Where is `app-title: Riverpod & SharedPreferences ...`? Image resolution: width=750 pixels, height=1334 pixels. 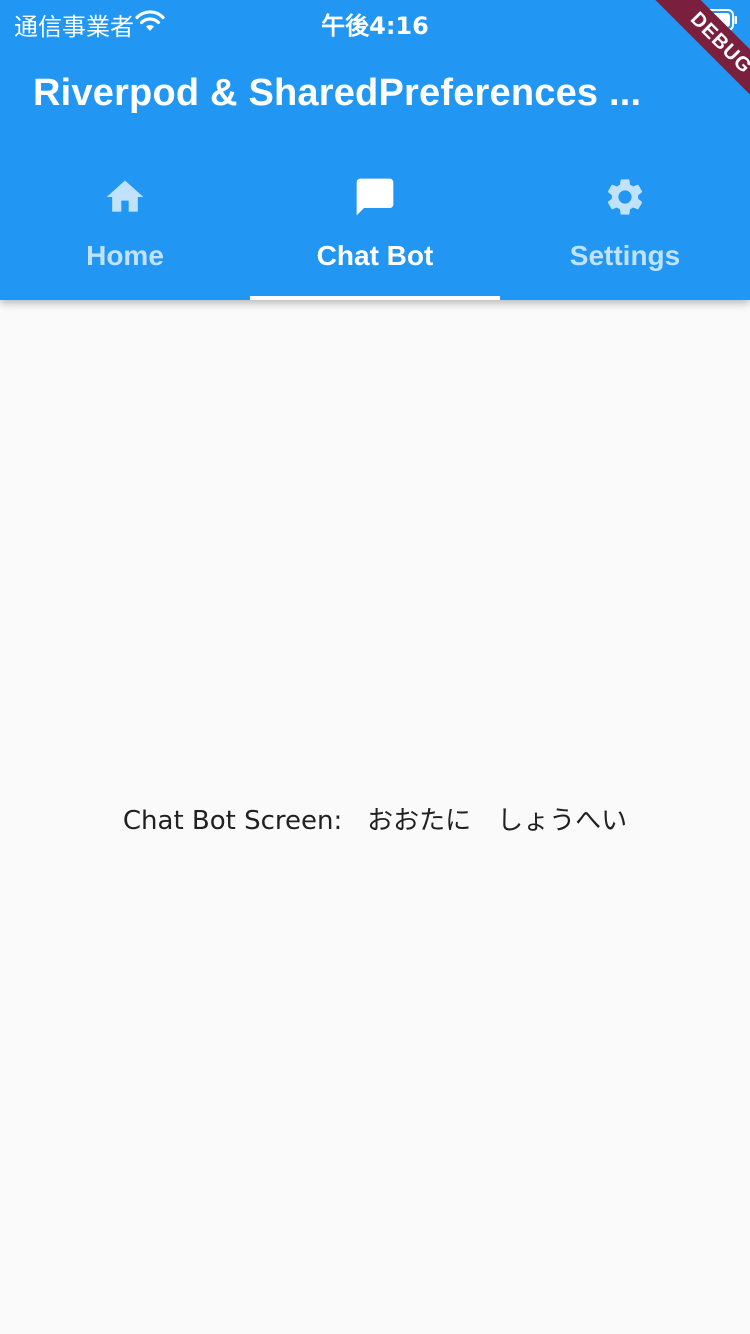
app-title: Riverpod & SharedPreferences ... is located at coordinates (337, 93).